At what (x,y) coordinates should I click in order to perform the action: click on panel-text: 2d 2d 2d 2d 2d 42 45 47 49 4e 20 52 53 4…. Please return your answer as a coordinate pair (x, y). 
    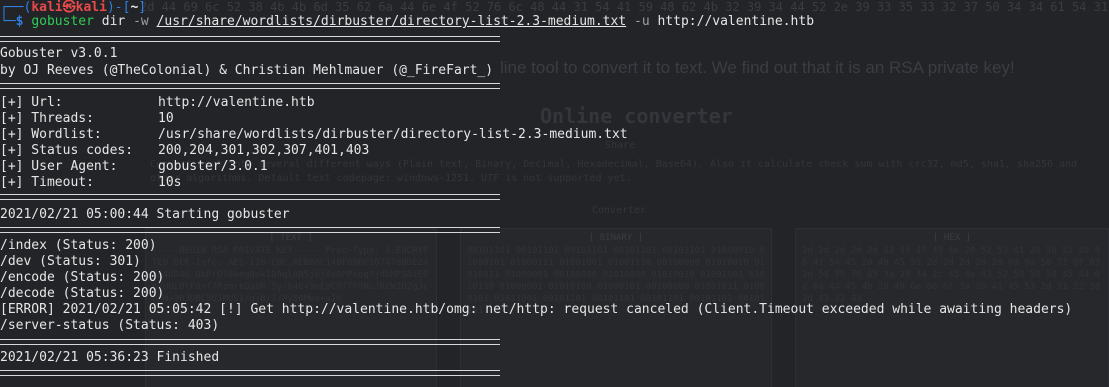
    Looking at the image, I should click on (951, 275).